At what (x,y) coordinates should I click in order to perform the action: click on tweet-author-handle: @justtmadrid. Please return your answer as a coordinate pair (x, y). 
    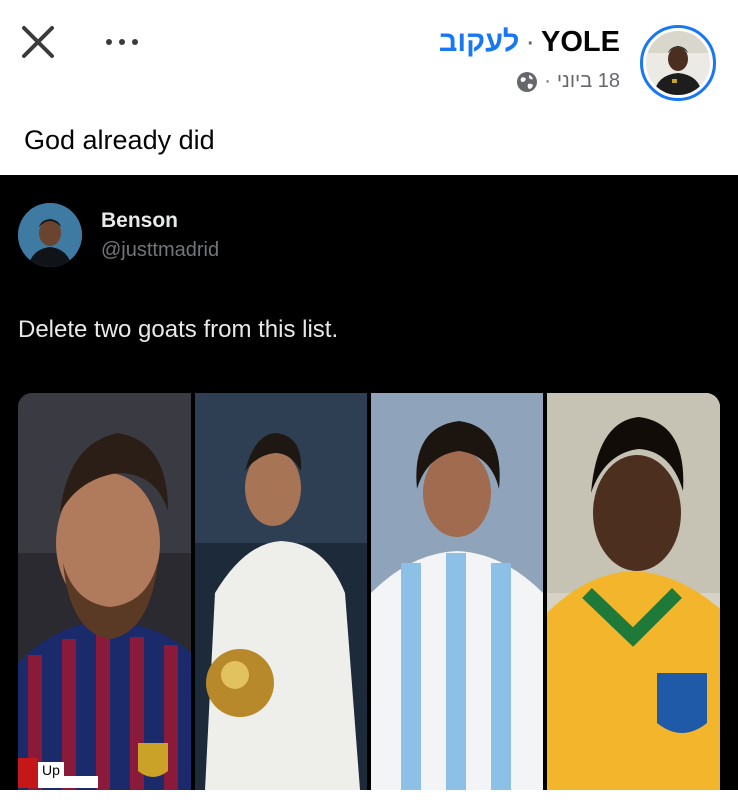
    Looking at the image, I should click on (160, 250).